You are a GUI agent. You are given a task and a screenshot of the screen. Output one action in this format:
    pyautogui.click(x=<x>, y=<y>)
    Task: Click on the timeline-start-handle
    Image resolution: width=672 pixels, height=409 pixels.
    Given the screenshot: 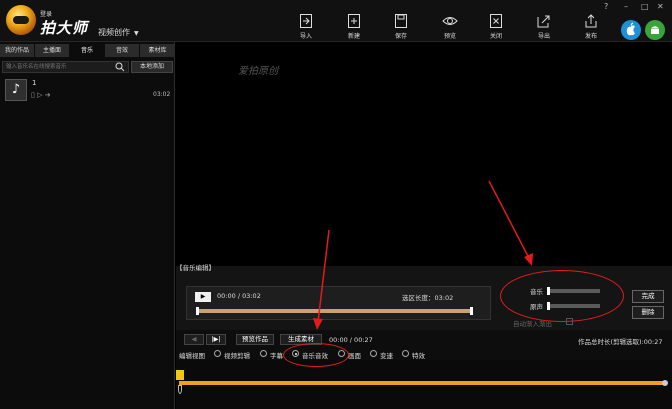 What is the action you would take?
    pyautogui.click(x=180, y=389)
    